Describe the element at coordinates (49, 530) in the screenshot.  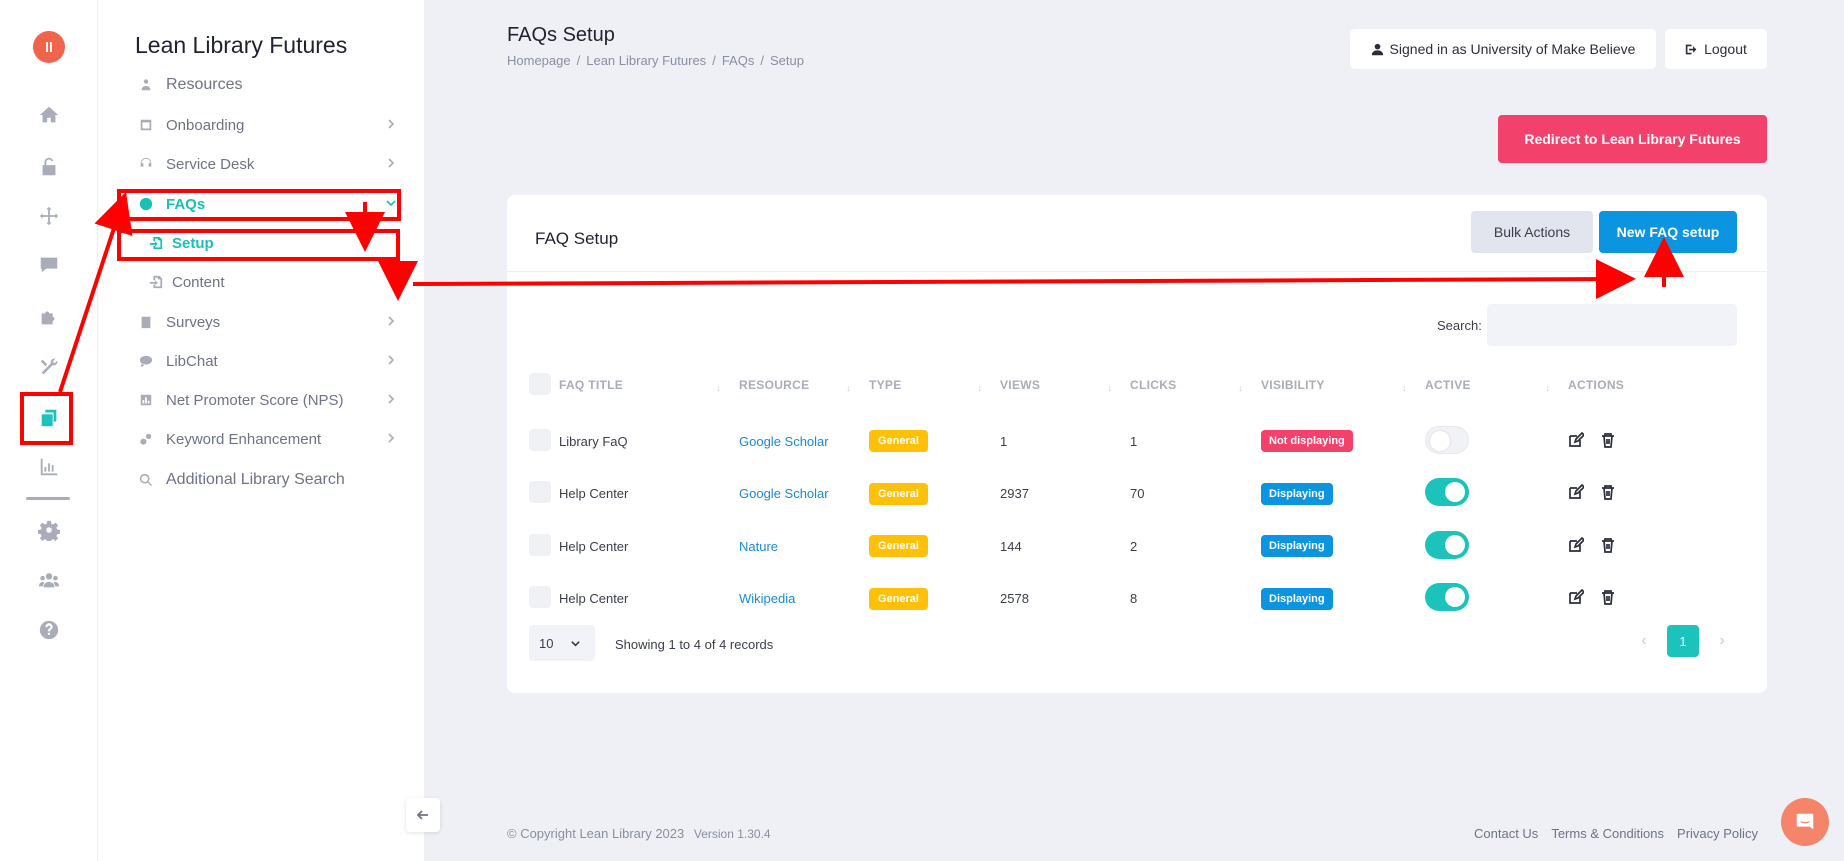
I see `gear-icon` at that location.